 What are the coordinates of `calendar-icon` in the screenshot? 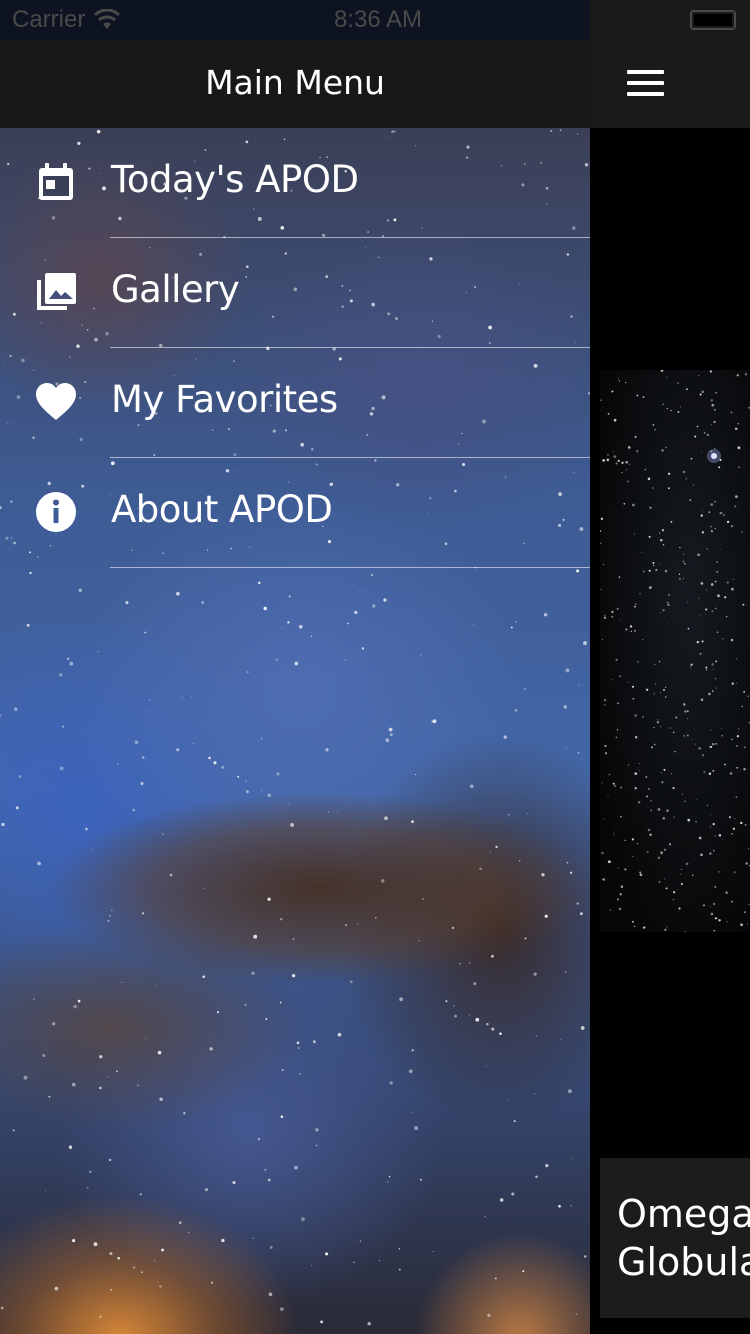 It's located at (56, 182).